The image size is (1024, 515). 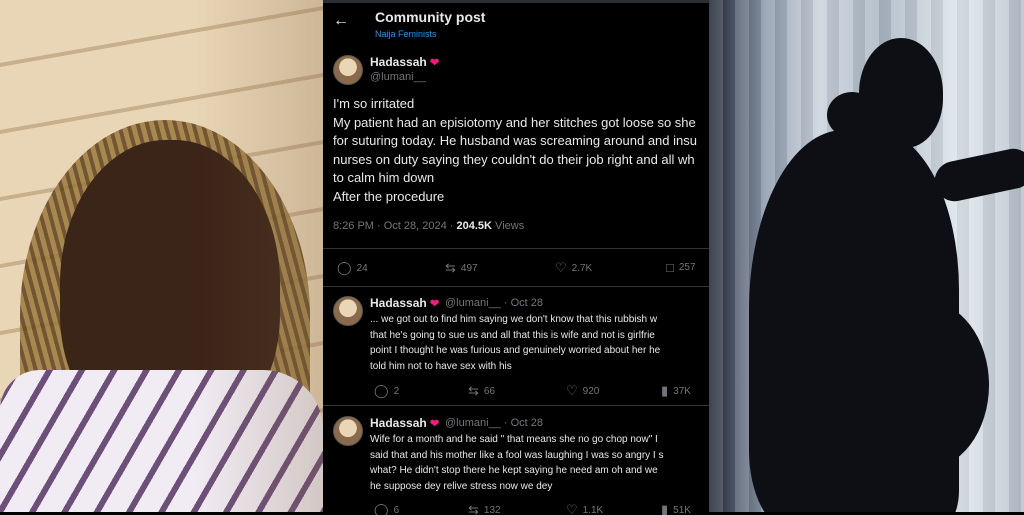 What do you see at coordinates (481, 391) in the screenshot?
I see `repost-button: ⇆ 66` at bounding box center [481, 391].